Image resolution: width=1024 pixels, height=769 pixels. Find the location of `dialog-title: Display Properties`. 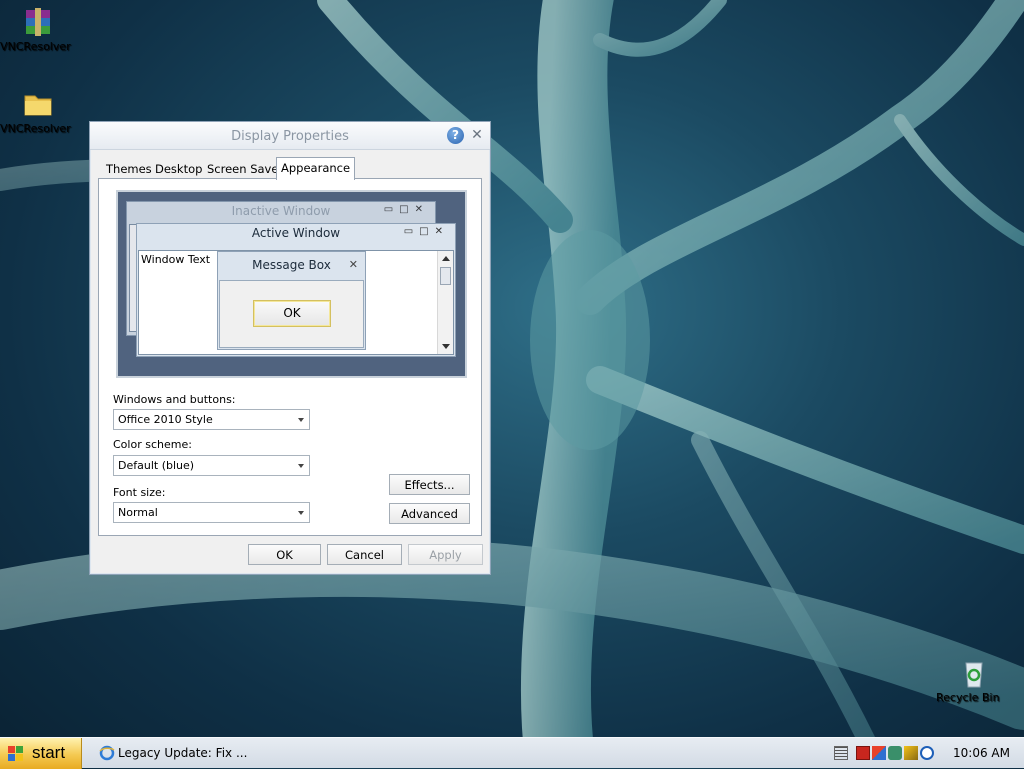

dialog-title: Display Properties is located at coordinates (290, 136).